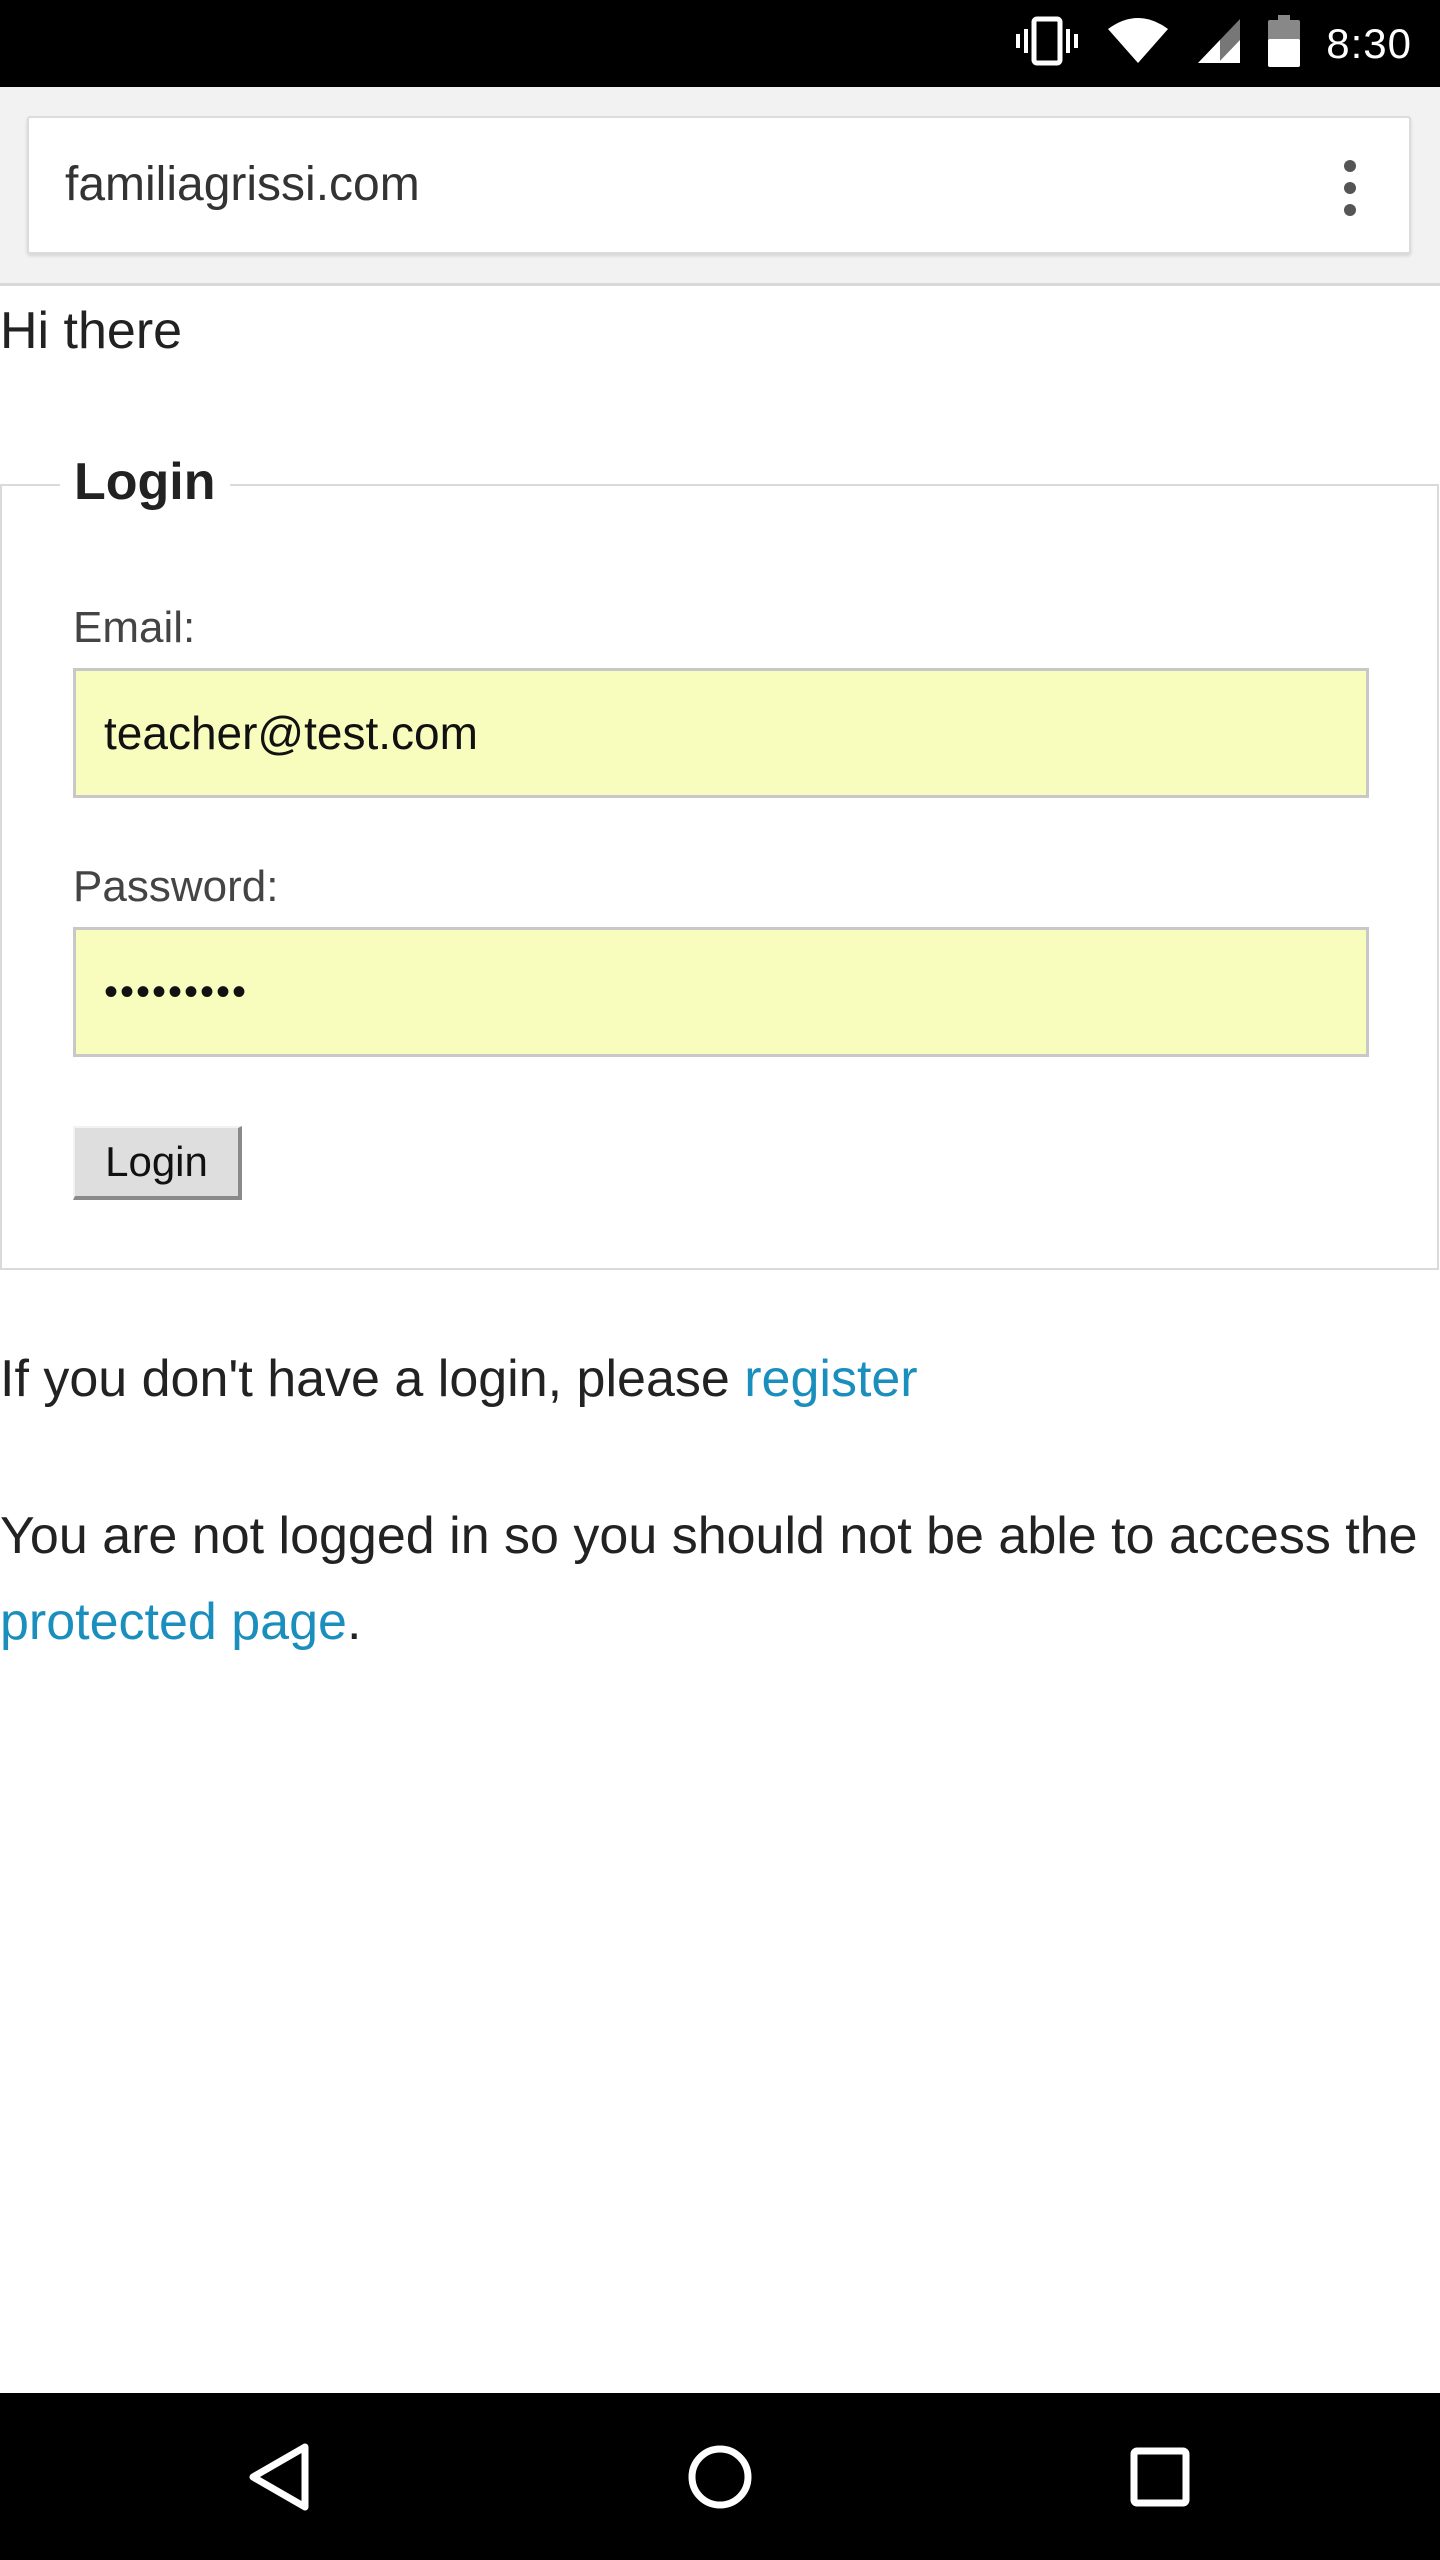 The height and width of the screenshot is (2560, 1440). Describe the element at coordinates (1350, 188) in the screenshot. I see `more-vert-icon` at that location.